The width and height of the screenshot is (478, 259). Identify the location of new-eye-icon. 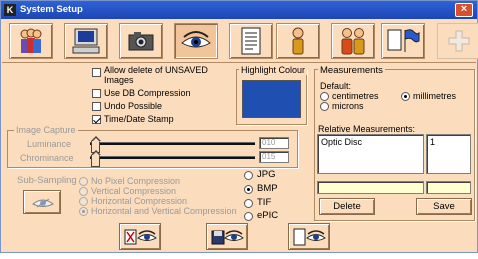
(309, 237).